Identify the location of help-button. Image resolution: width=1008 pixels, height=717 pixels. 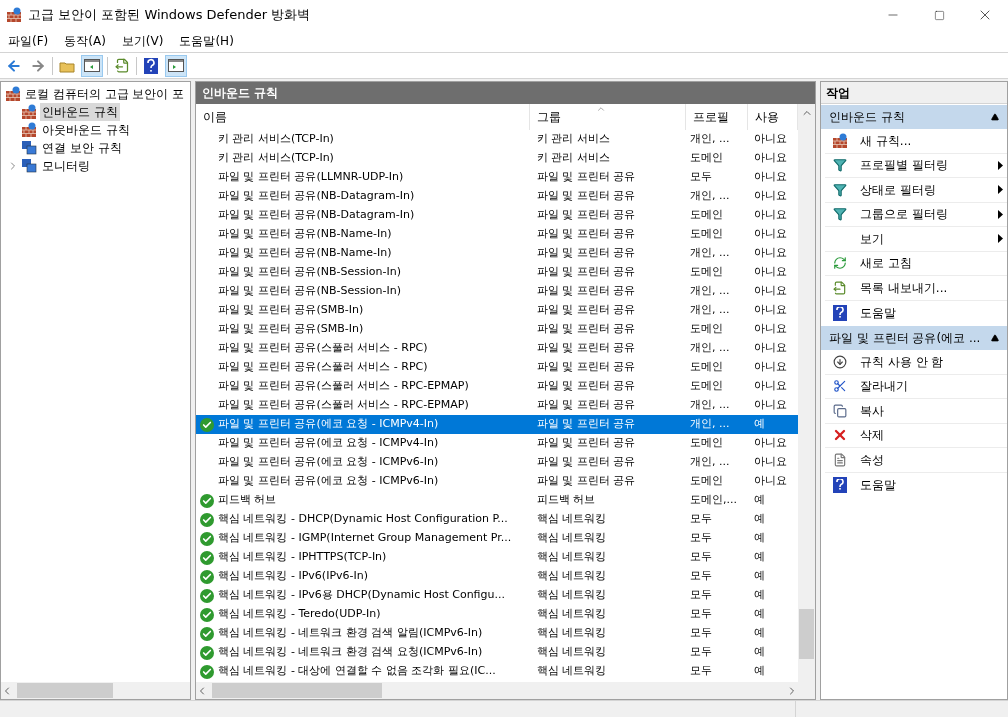
(151, 65).